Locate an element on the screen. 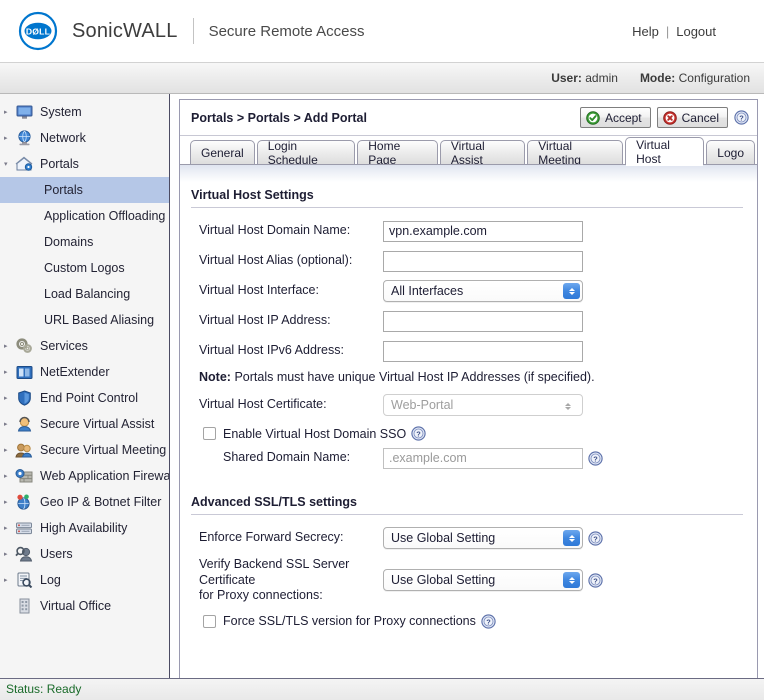 The width and height of the screenshot is (764, 700). tab-virtual-meeting: Virtual Meeting is located at coordinates (575, 153).